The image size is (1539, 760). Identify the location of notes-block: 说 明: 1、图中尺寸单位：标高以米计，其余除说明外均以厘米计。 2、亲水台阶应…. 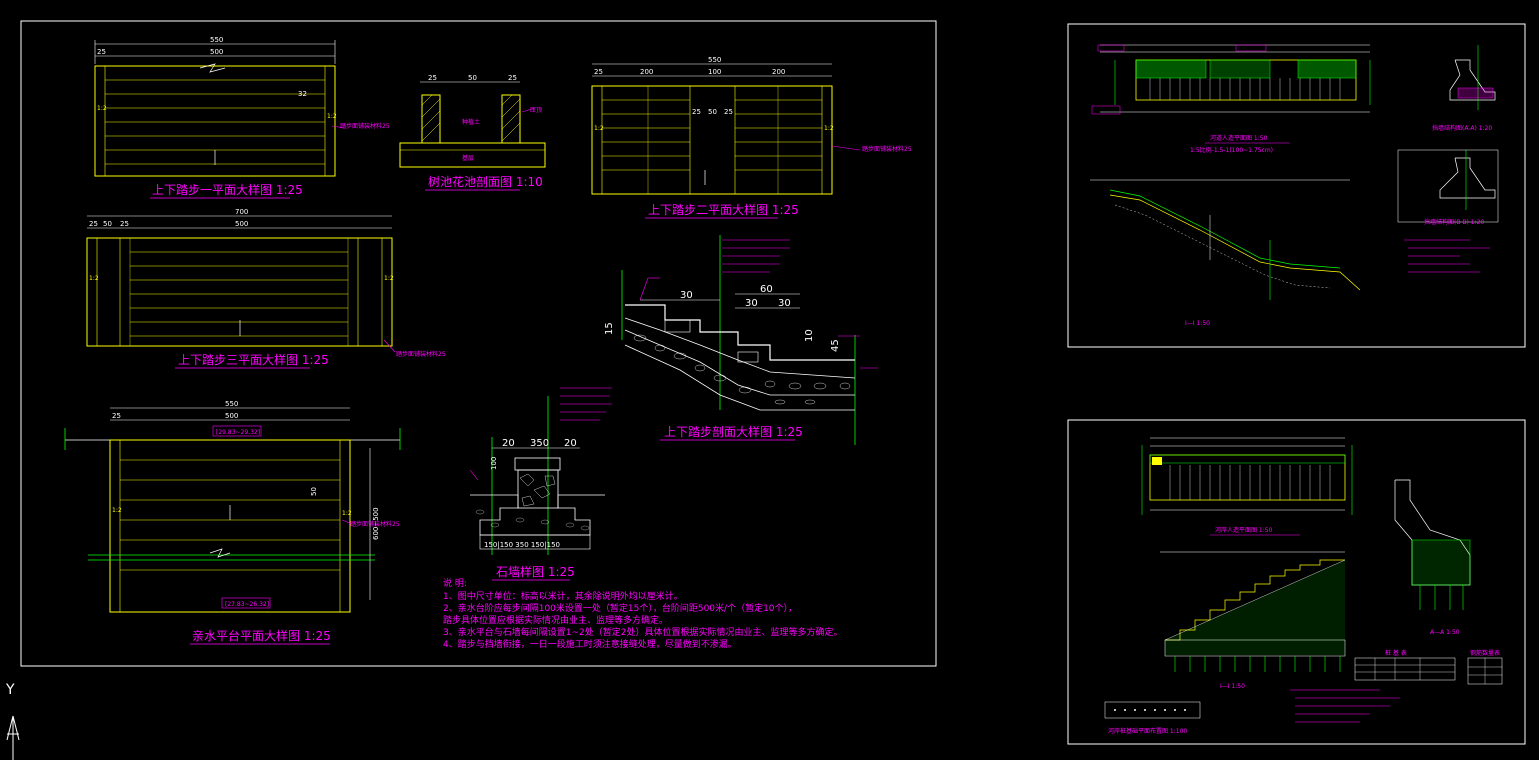
(642, 613).